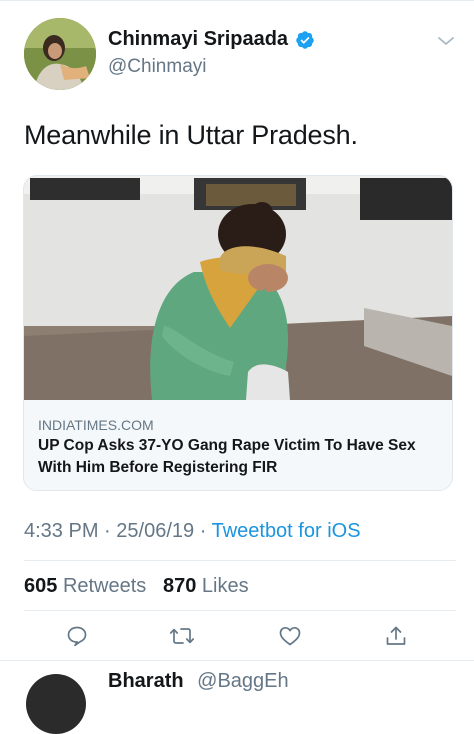 This screenshot has width=474, height=734. I want to click on retweet-icon, so click(182, 636).